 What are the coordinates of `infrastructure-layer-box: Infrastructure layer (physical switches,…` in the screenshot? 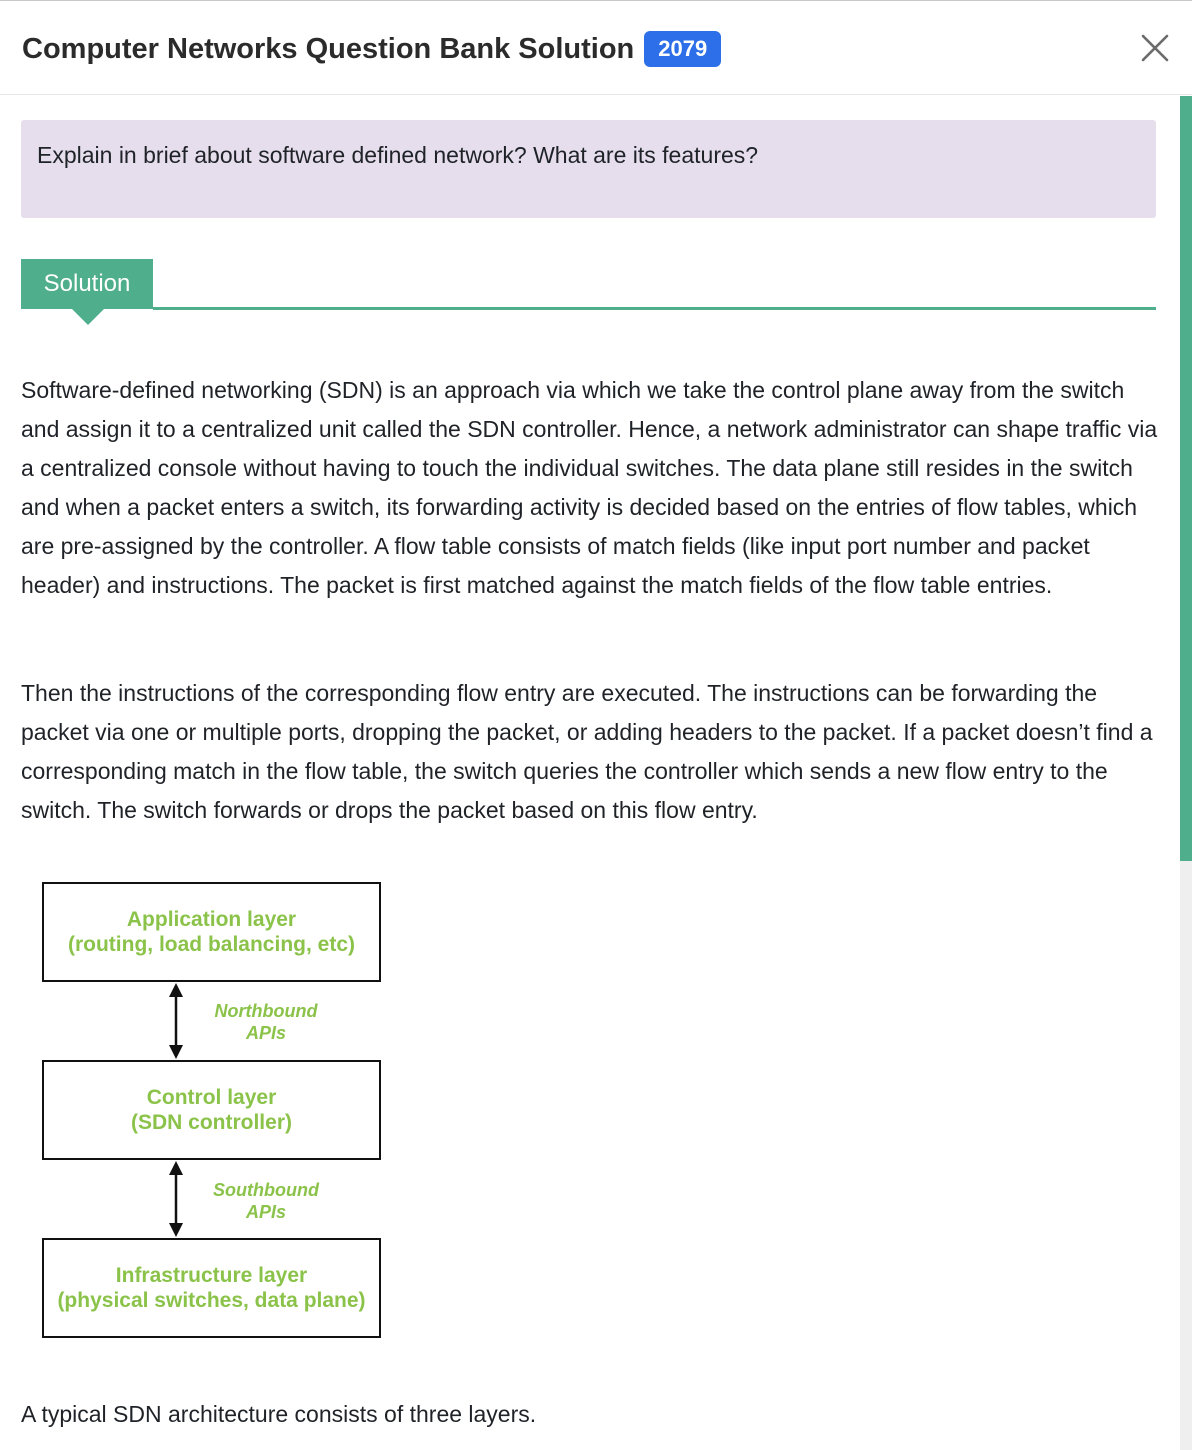 It's located at (211, 1288).